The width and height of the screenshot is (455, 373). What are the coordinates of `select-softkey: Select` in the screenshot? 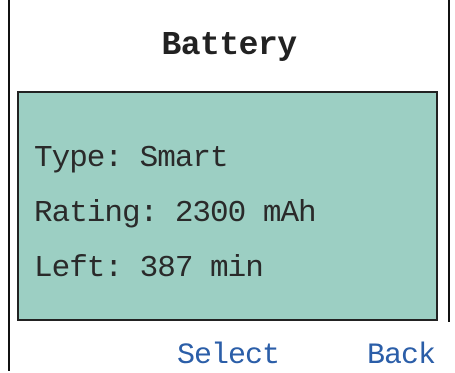 It's located at (228, 356).